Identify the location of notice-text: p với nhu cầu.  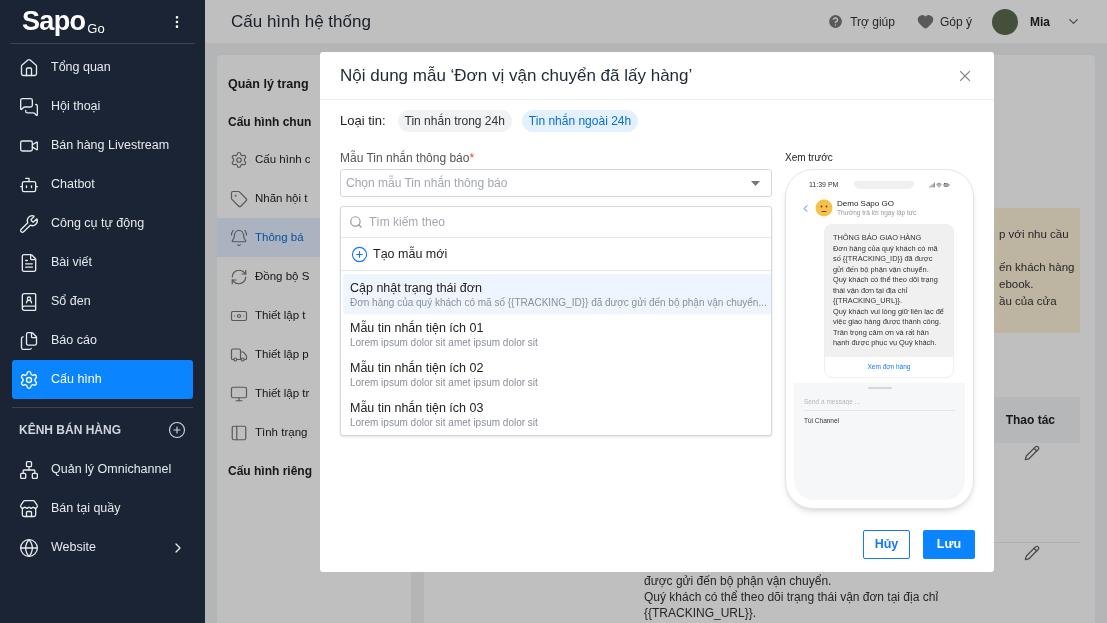
(1034, 234).